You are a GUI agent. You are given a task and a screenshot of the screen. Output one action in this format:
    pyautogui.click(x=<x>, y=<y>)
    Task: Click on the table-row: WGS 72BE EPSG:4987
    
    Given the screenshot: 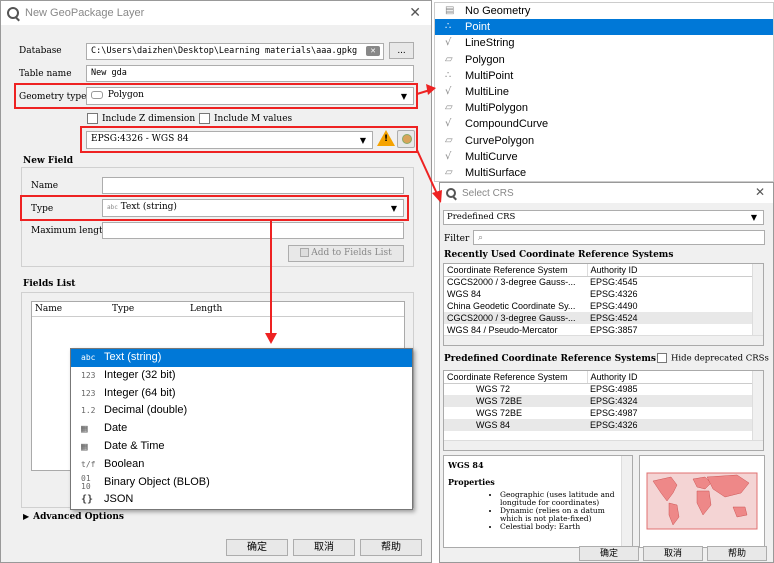 What is the action you would take?
    pyautogui.click(x=599, y=413)
    